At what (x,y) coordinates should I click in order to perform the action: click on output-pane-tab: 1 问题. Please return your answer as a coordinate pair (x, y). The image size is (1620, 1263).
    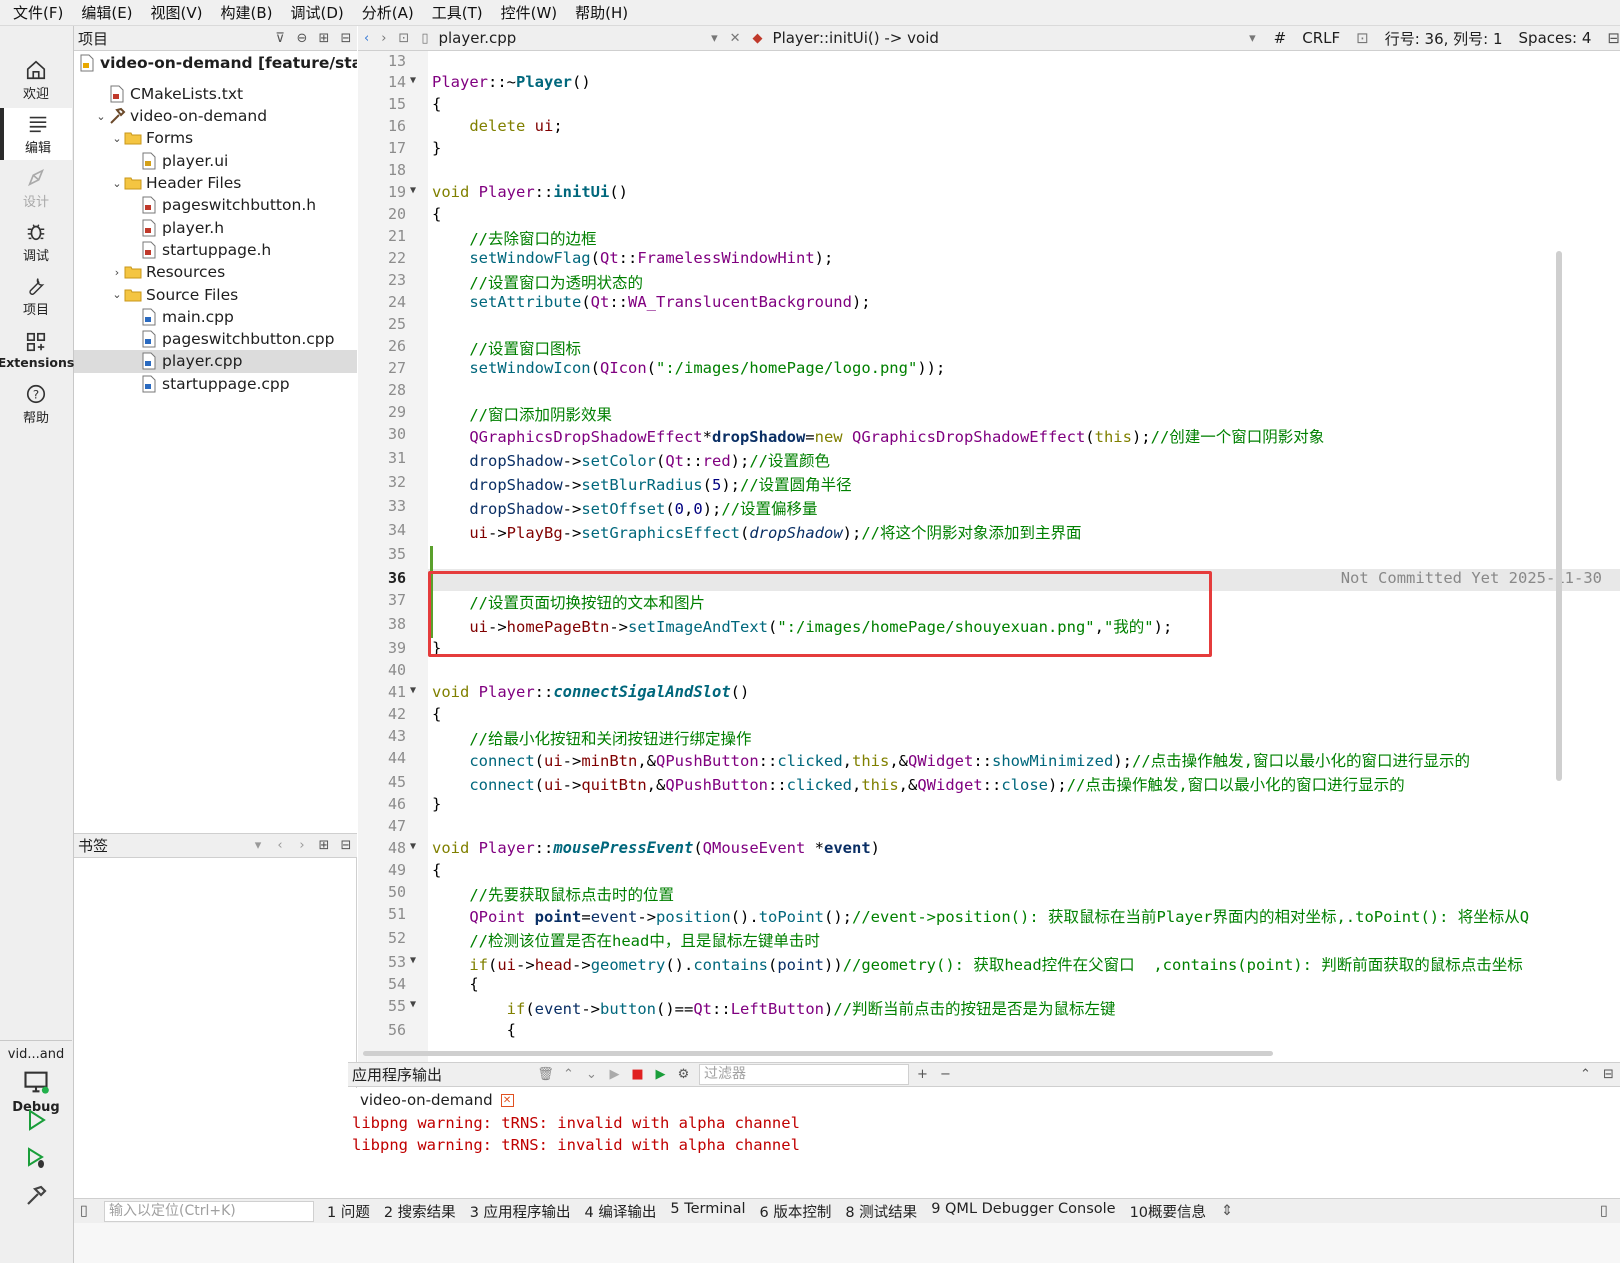
    Looking at the image, I should click on (348, 1211).